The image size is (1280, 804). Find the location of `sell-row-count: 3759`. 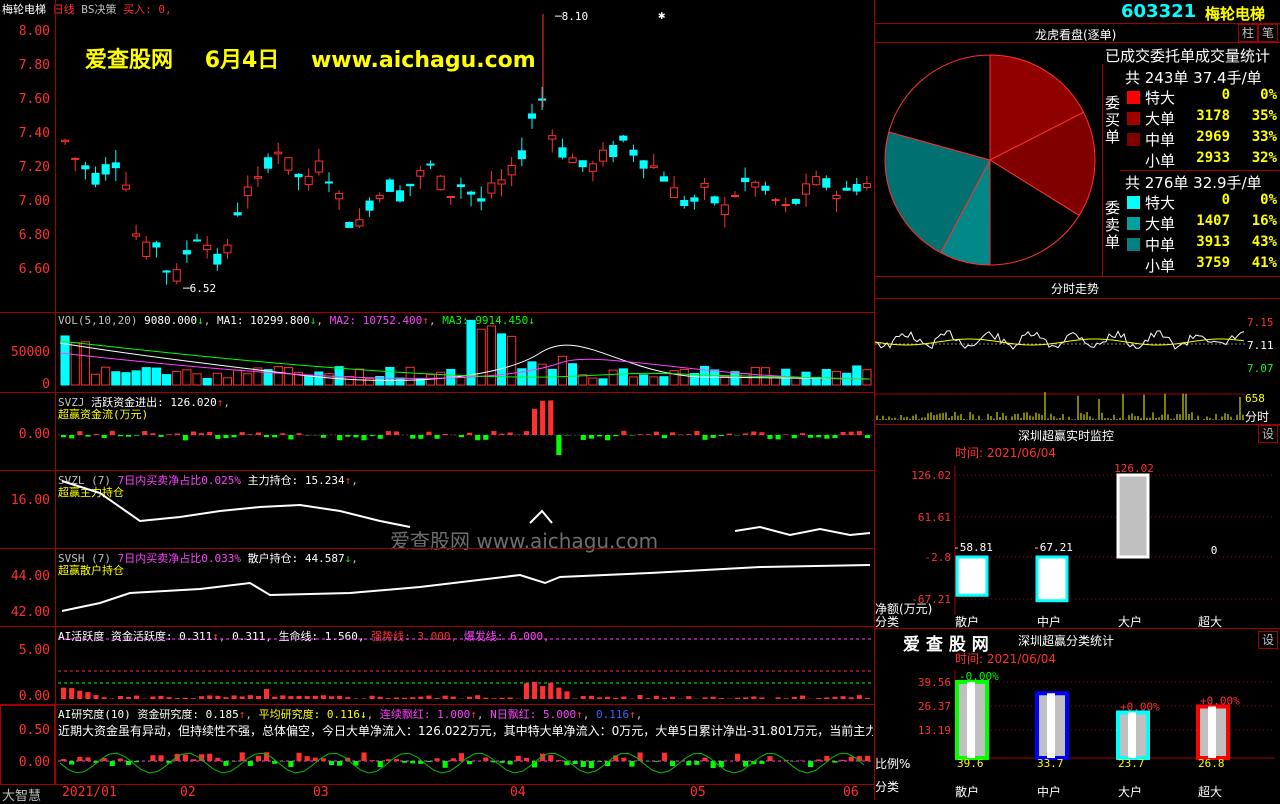

sell-row-count: 3759 is located at coordinates (1207, 263).